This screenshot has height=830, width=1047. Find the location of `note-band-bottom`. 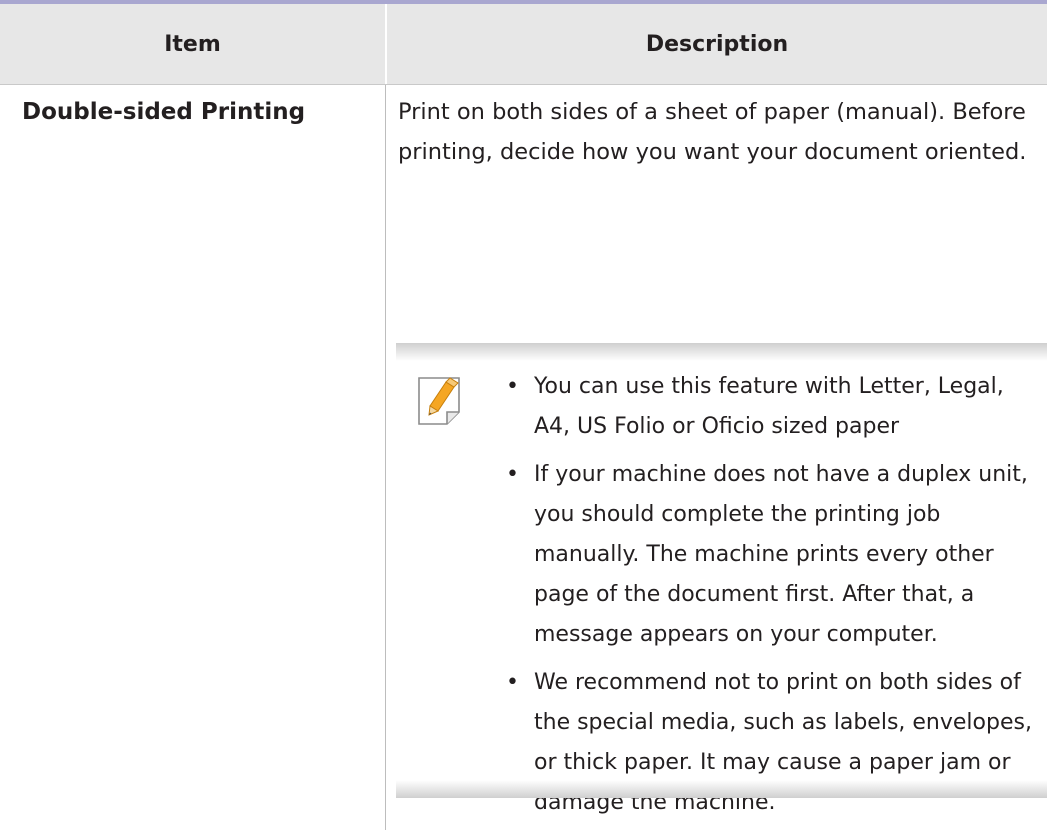

note-band-bottom is located at coordinates (721, 789).